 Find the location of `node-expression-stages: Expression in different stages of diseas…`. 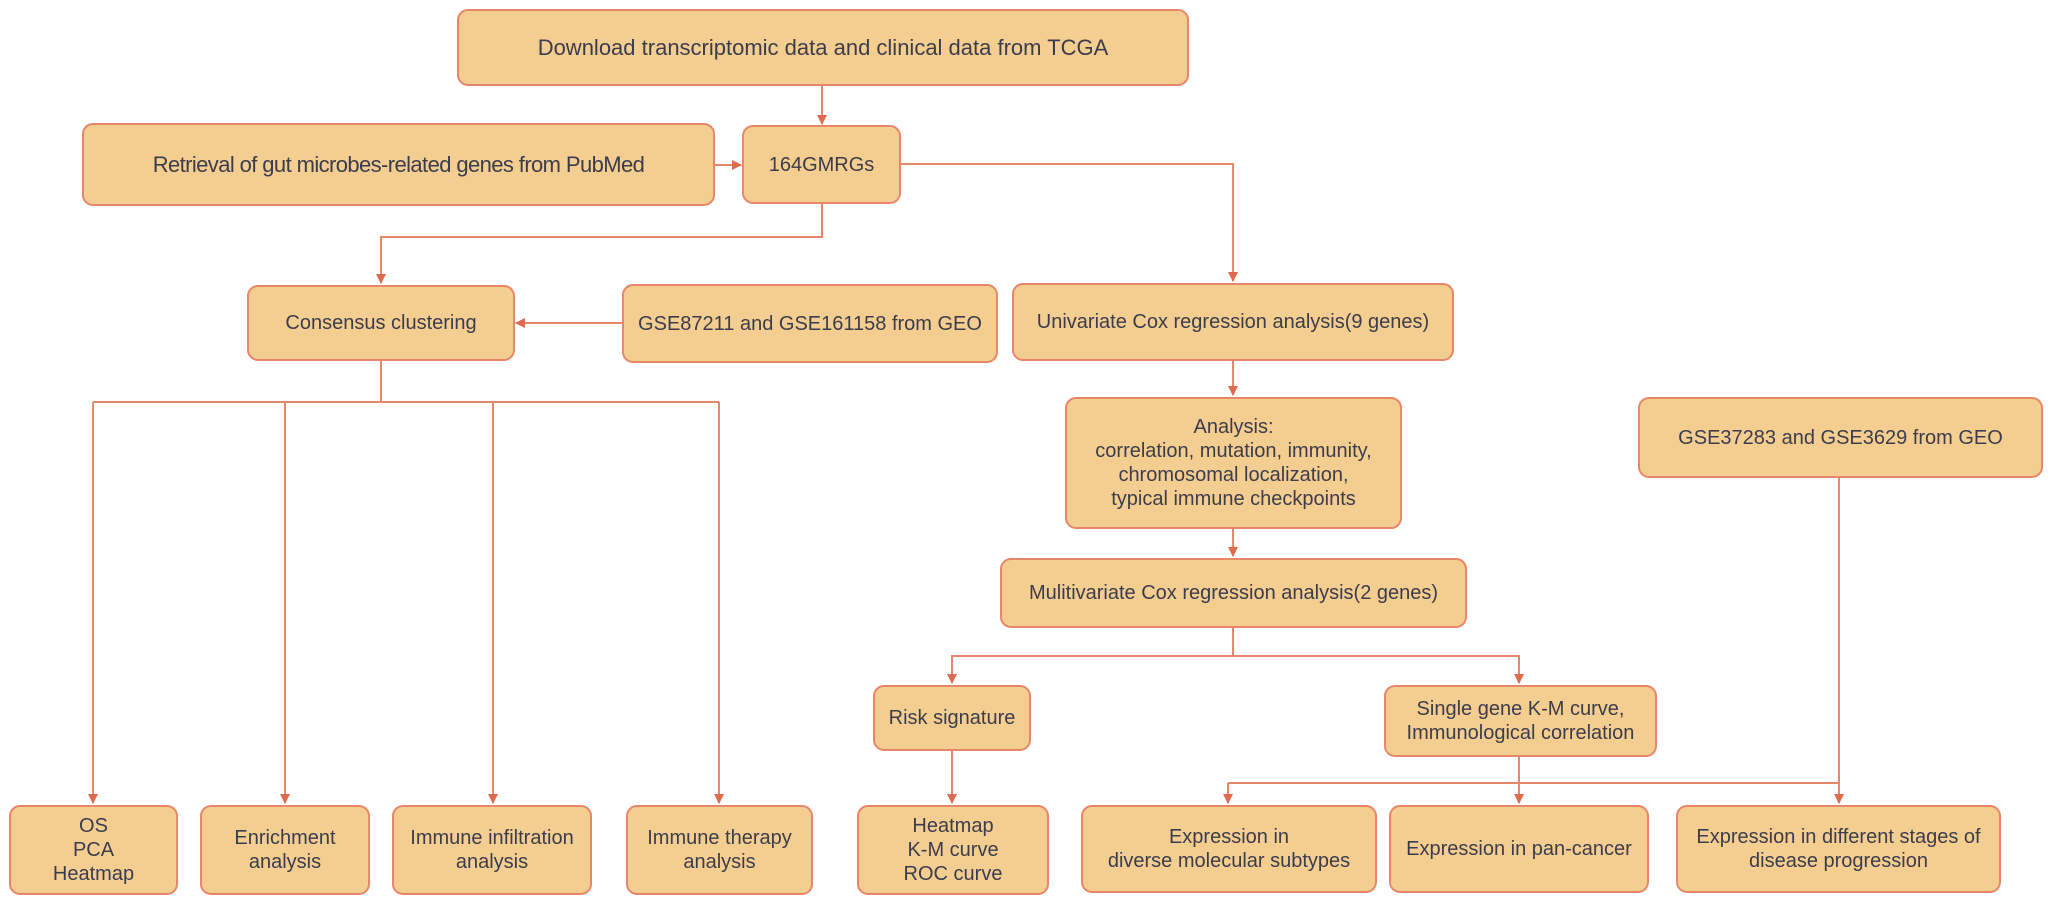

node-expression-stages: Expression in different stages of diseas… is located at coordinates (1838, 849).